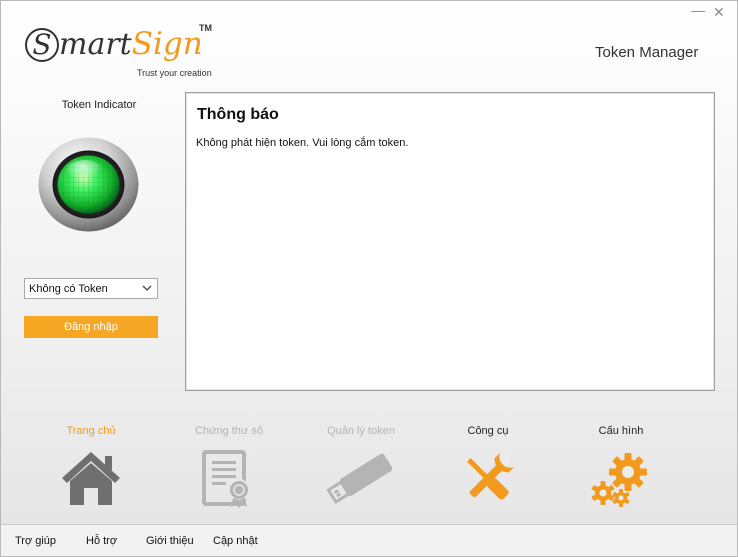 The image size is (738, 557). I want to click on nav-home-label: Trang chủ, so click(91, 431).